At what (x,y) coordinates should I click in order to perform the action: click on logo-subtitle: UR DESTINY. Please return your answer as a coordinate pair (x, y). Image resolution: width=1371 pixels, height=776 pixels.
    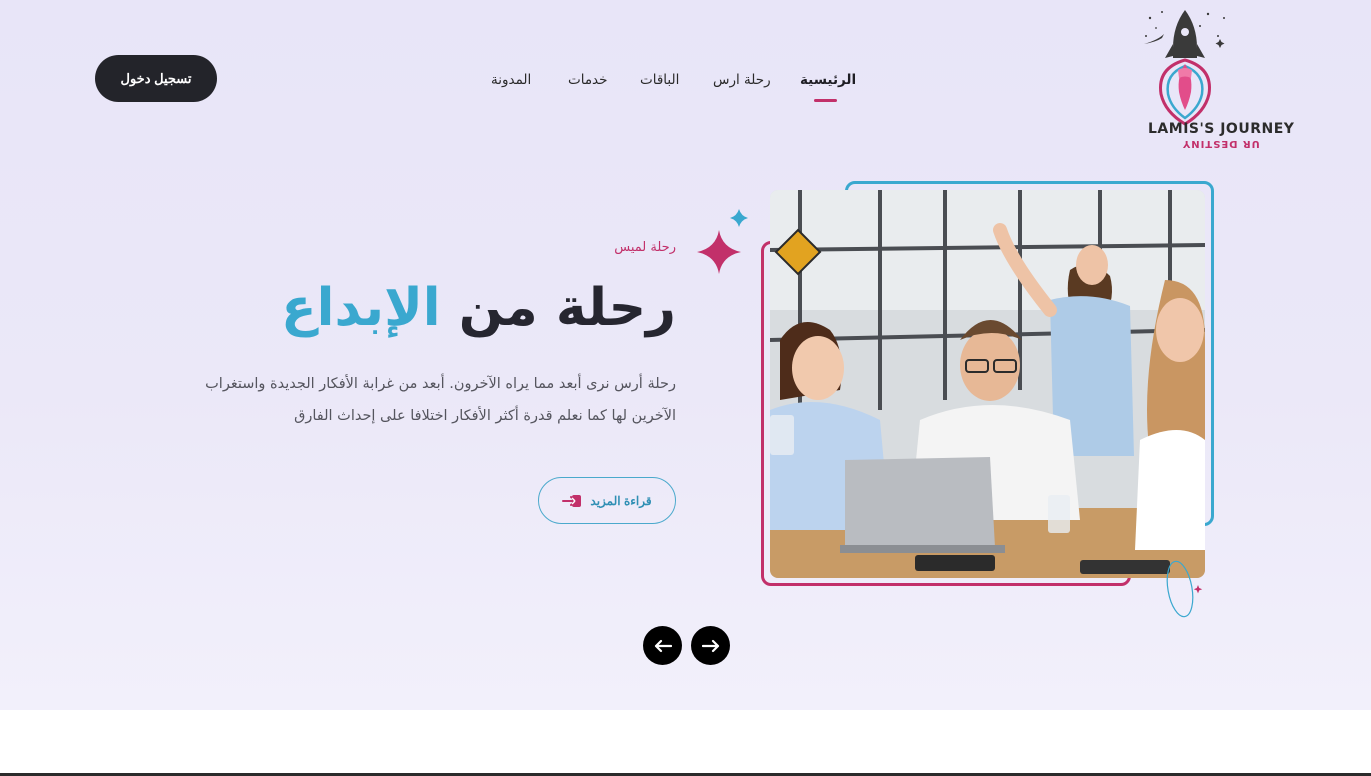
    Looking at the image, I should click on (1221, 143).